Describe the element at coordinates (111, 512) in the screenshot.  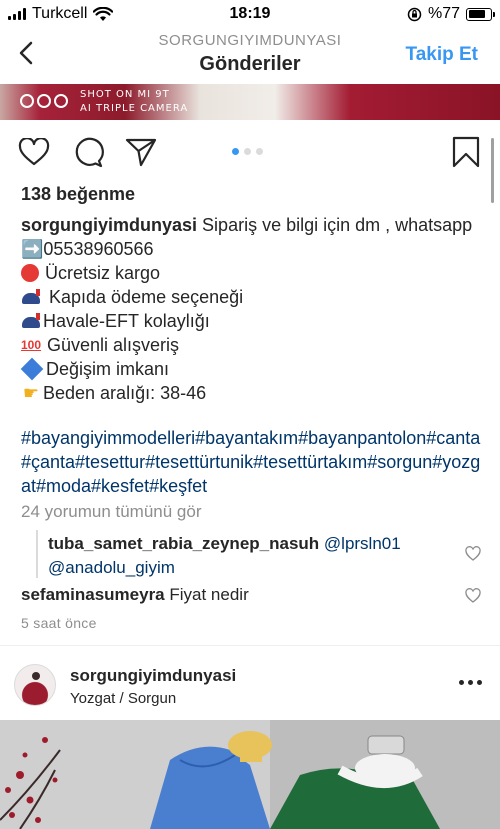
I see `view-all-comments-link: 24 yorumun tümünü gör` at that location.